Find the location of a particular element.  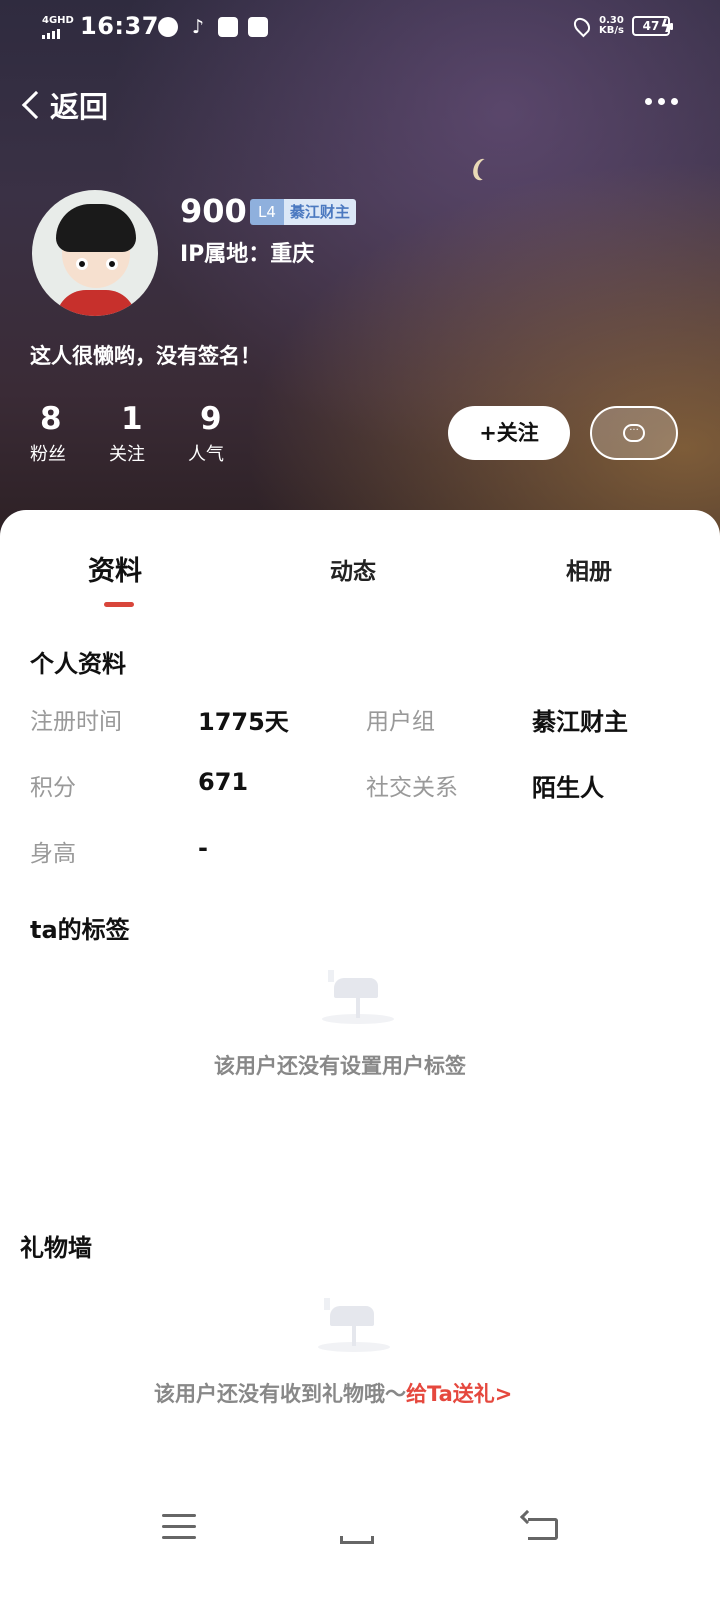

back-label: 返回 is located at coordinates (79, 107).